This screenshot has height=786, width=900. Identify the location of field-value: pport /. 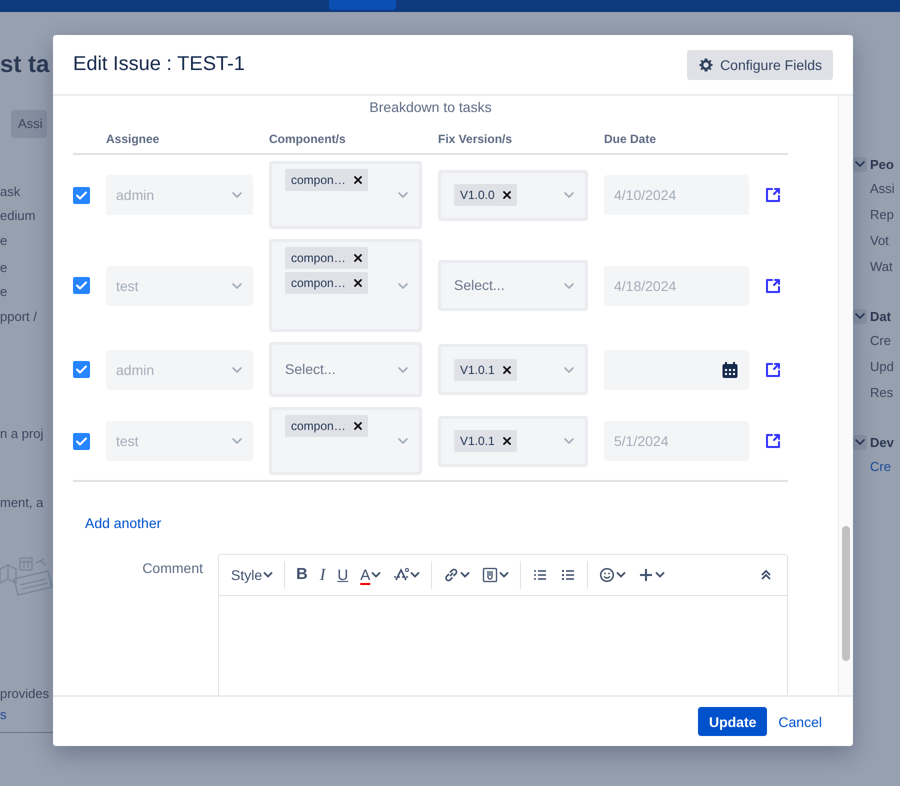
(18, 317).